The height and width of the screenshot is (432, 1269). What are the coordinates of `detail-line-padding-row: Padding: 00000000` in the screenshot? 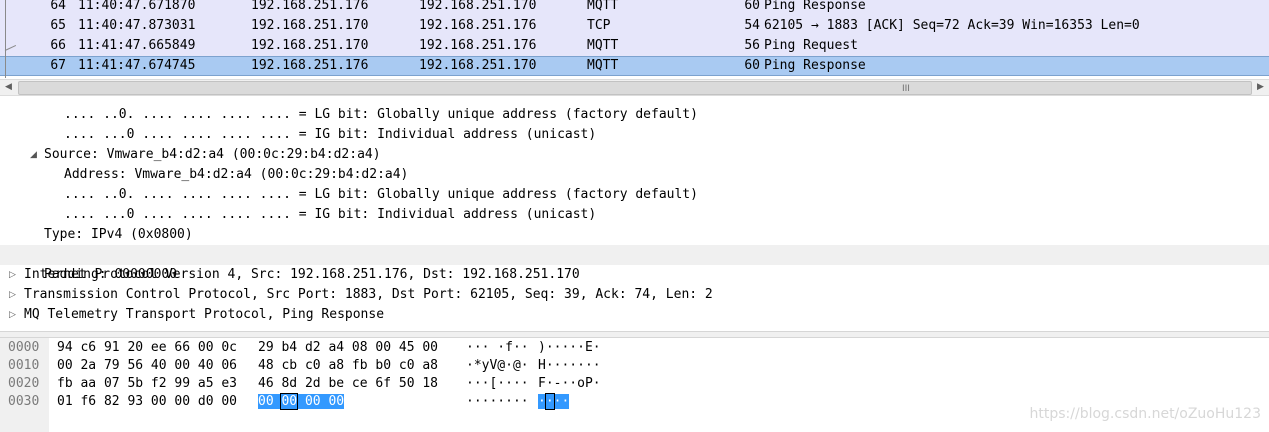 It's located at (634, 263).